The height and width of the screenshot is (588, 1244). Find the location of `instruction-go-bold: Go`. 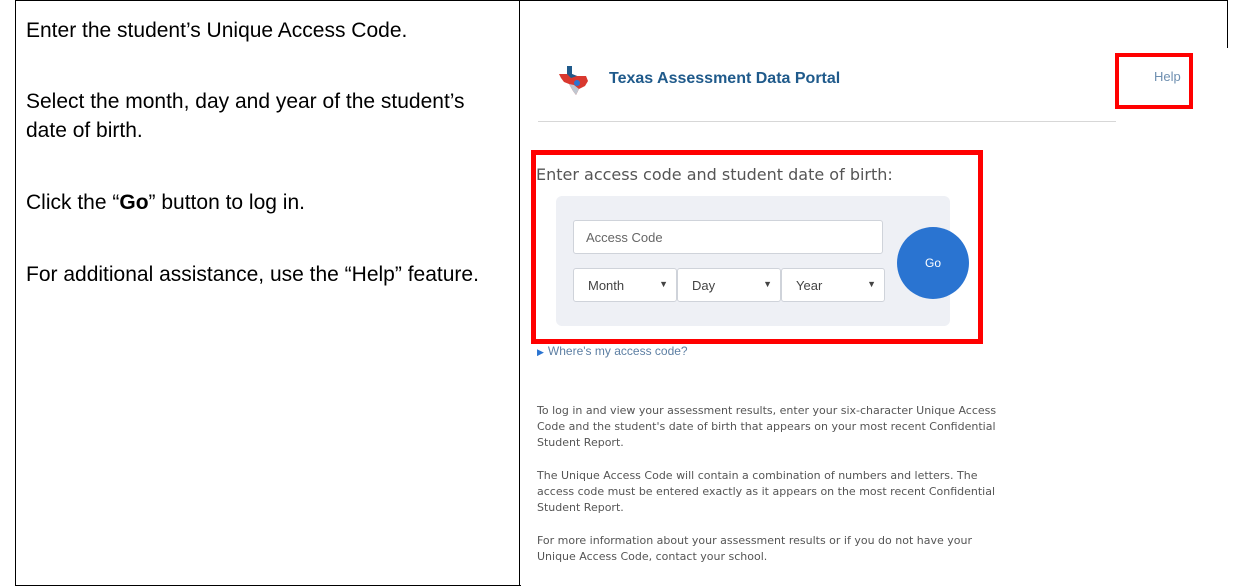

instruction-go-bold: Go is located at coordinates (134, 202).